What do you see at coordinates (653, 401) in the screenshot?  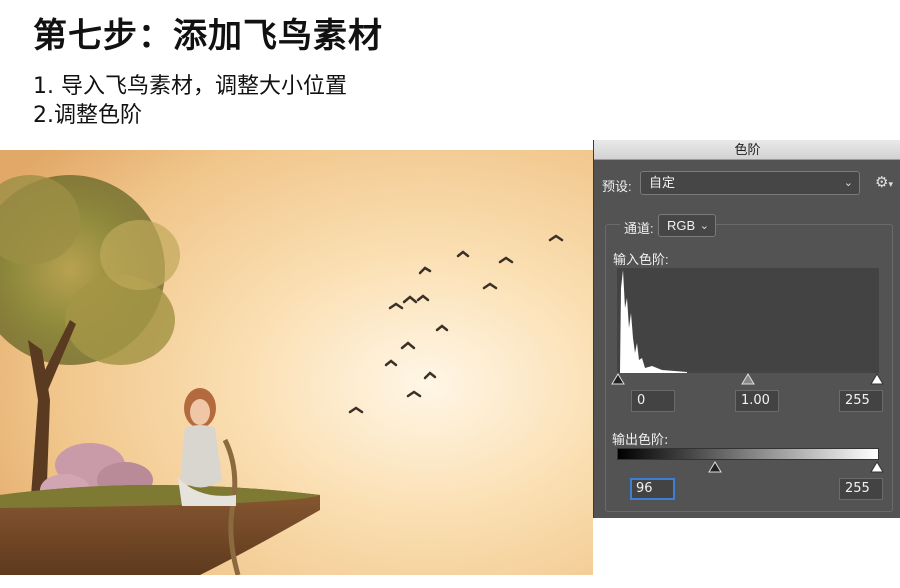 I see `input-black-field: 0` at bounding box center [653, 401].